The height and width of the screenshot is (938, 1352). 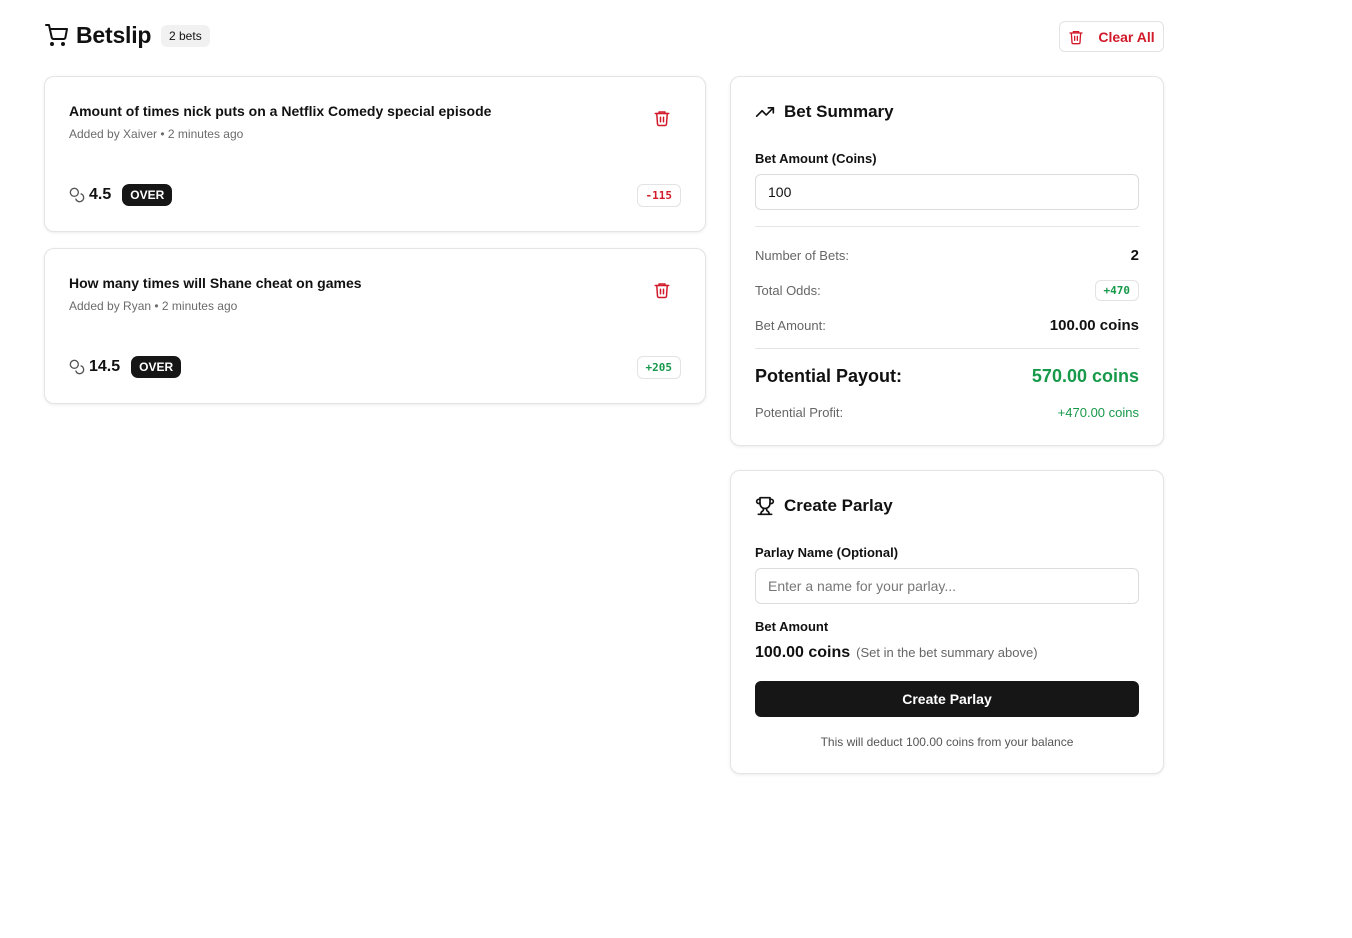 I want to click on potential-payout-label: Potential Payout:, so click(x=829, y=375).